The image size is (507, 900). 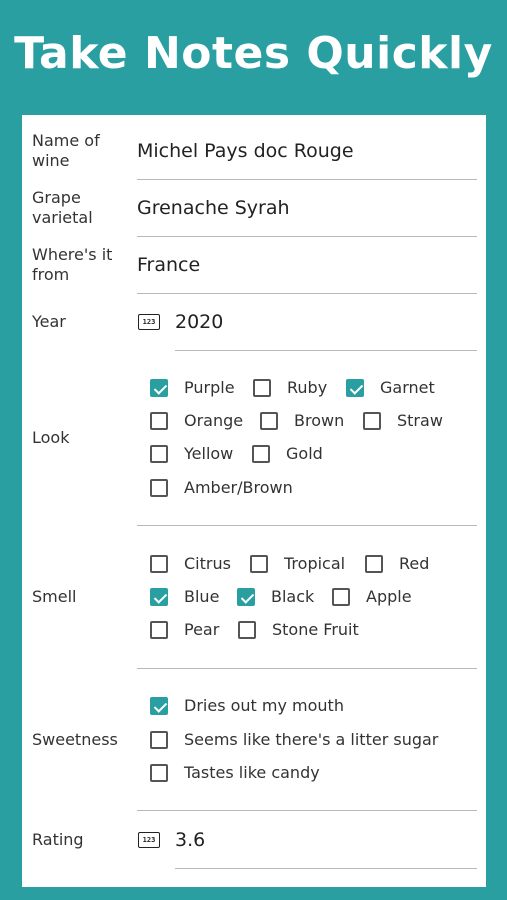 I want to click on smell-label: Smell, so click(x=54, y=596).